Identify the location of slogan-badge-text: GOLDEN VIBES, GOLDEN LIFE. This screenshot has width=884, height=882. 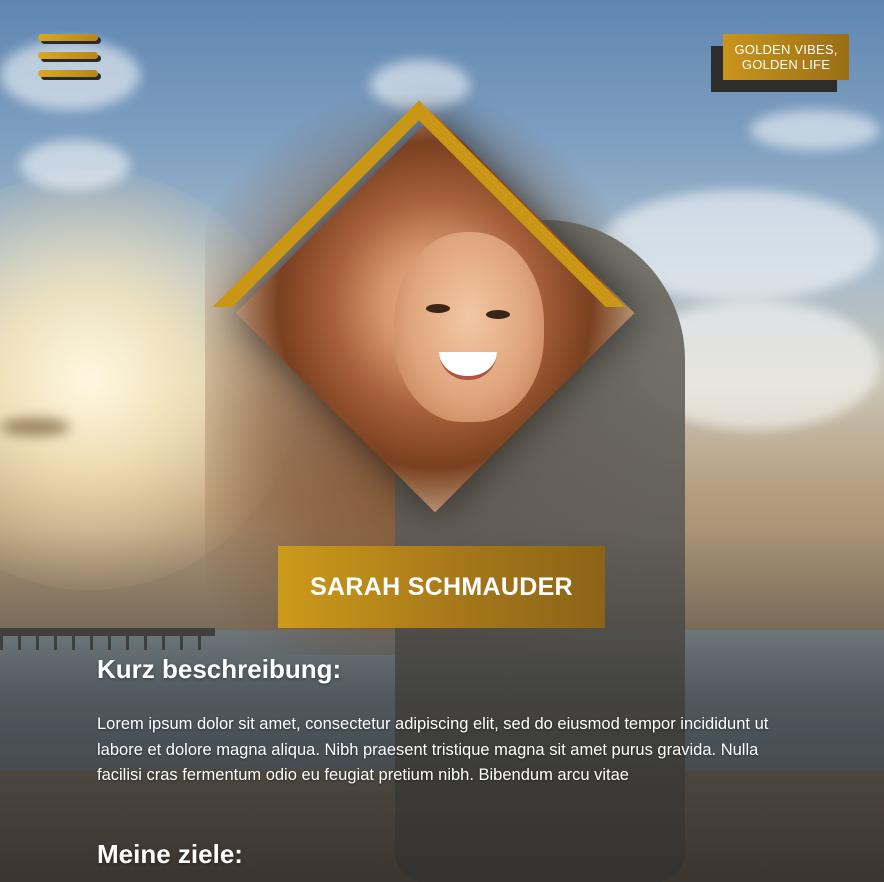
(786, 57).